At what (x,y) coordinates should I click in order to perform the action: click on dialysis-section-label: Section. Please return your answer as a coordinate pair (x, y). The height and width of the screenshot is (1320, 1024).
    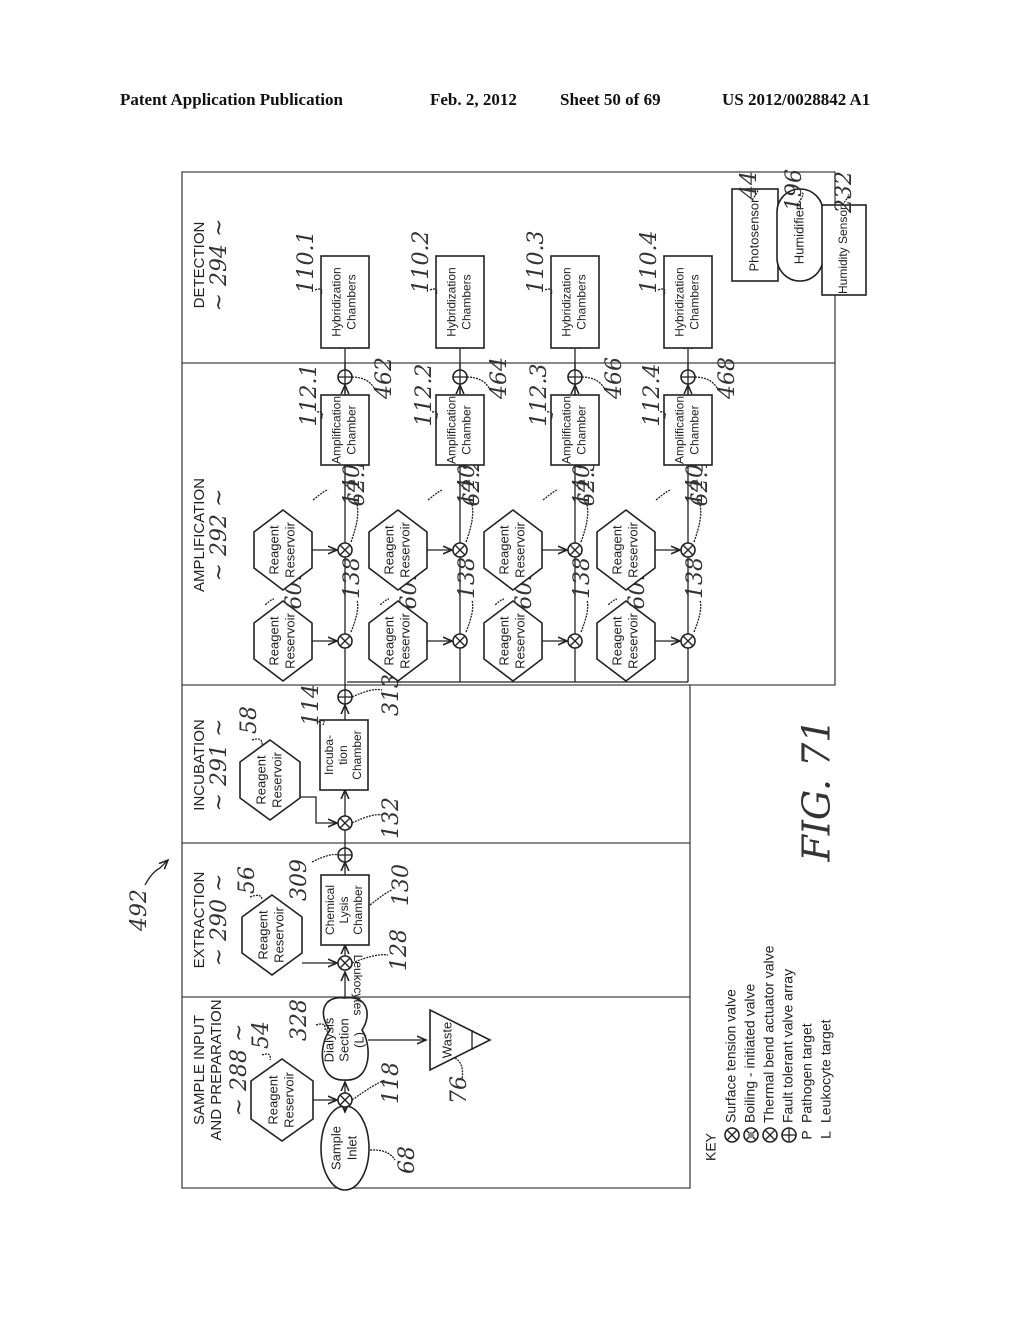
    Looking at the image, I should click on (343, 1039).